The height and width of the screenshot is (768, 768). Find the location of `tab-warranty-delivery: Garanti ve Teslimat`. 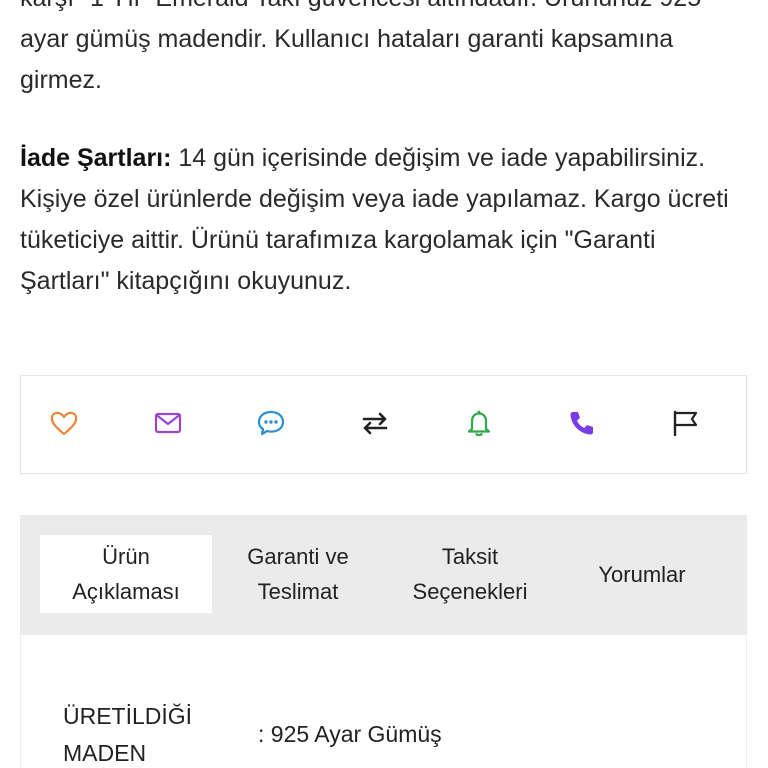

tab-warranty-delivery: Garanti ve Teslimat is located at coordinates (298, 574).